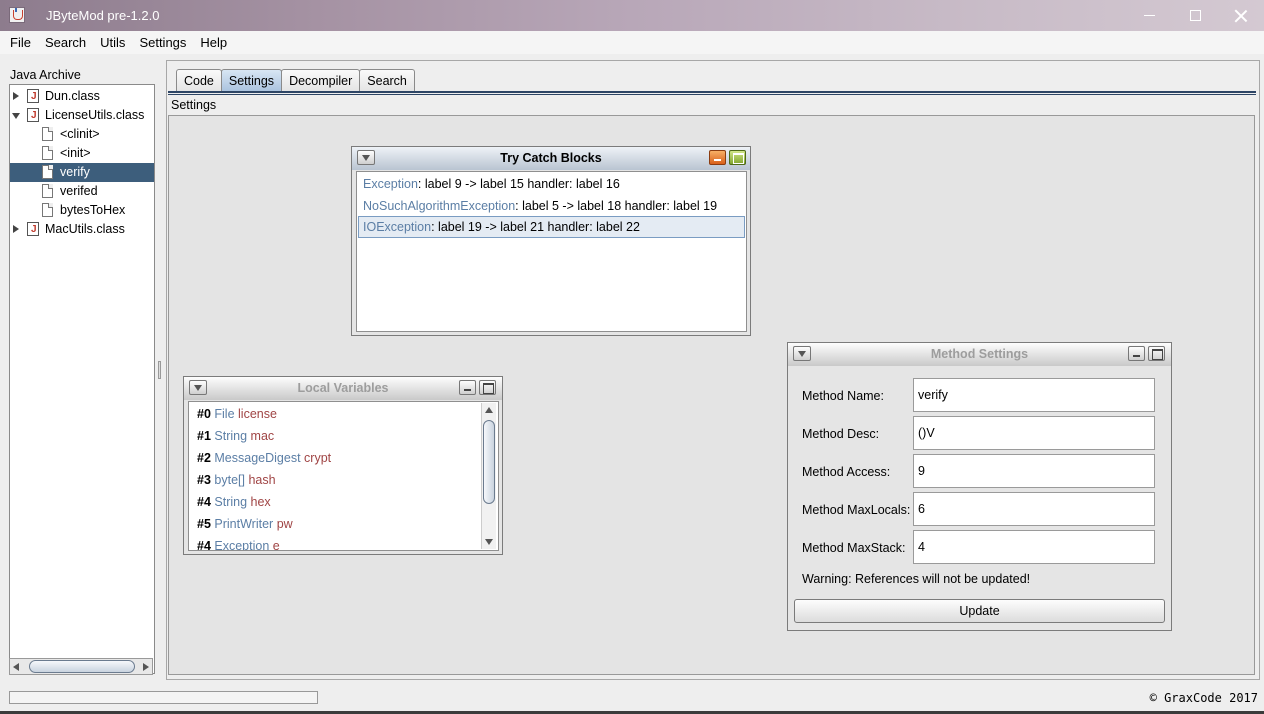 The image size is (1264, 714). I want to click on tree-item-label: LicenseUtils.class, so click(95, 115).